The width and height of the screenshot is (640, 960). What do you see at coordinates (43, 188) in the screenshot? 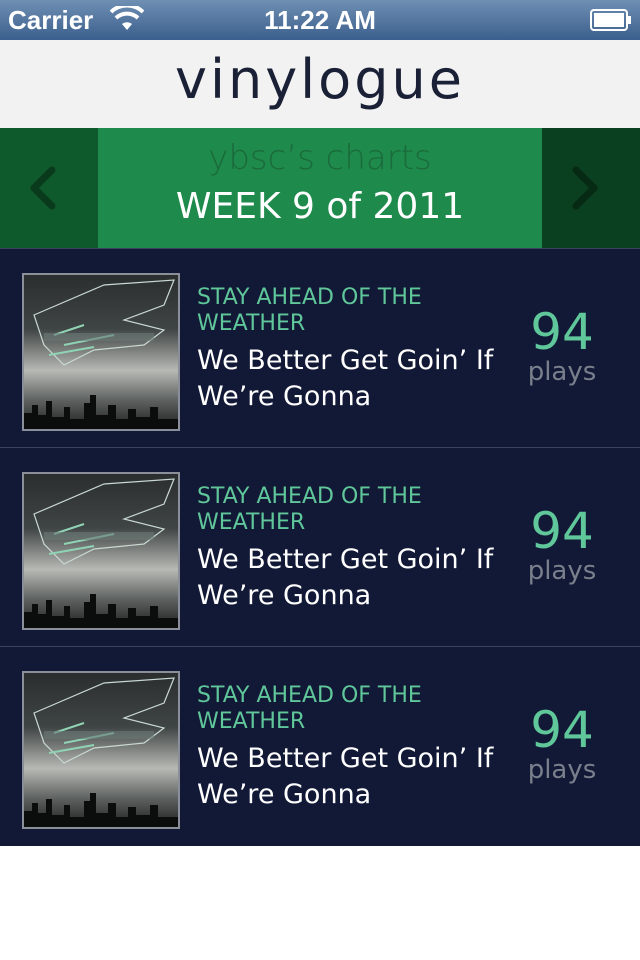
I see `chevron-left-icon` at bounding box center [43, 188].